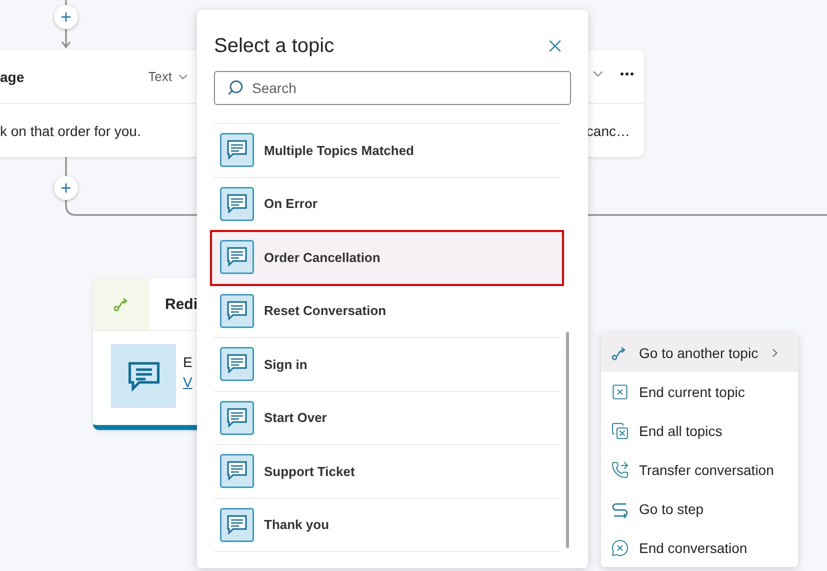  Describe the element at coordinates (387, 471) in the screenshot. I see `topic-item: Support Ticket` at that location.